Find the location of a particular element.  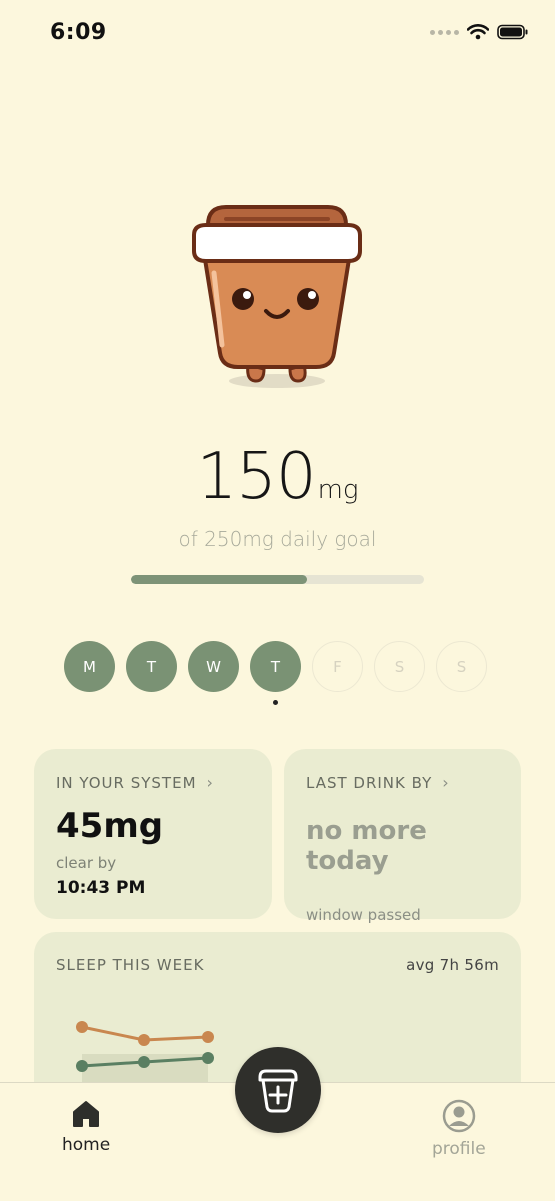

day-tuesday: T is located at coordinates (151, 666).